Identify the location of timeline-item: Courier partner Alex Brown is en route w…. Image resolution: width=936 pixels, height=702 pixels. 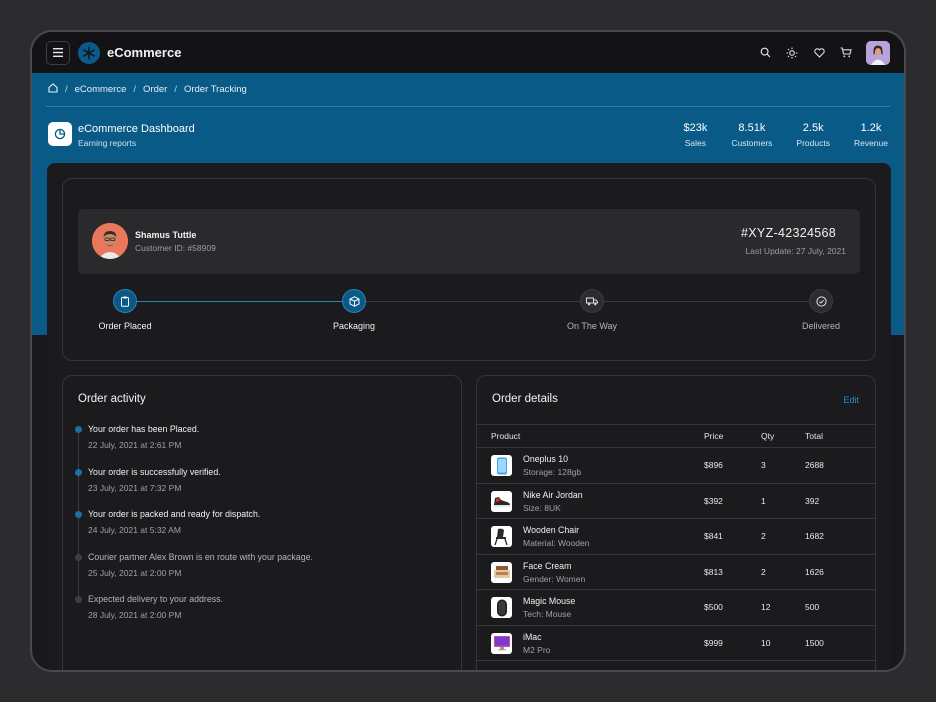
(261, 573).